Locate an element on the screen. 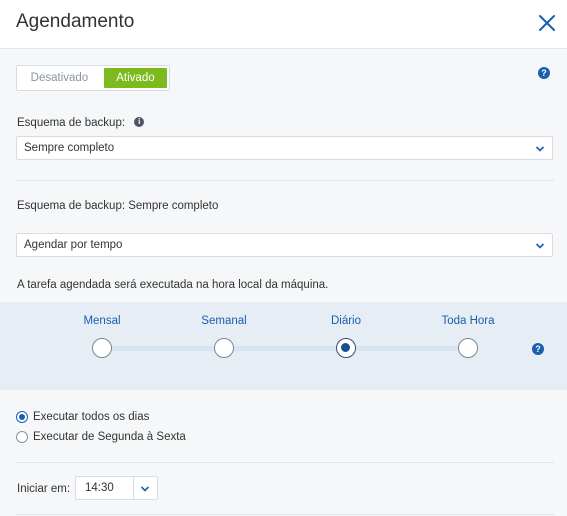 The width and height of the screenshot is (567, 516). frequency-knob-monthly is located at coordinates (102, 348).